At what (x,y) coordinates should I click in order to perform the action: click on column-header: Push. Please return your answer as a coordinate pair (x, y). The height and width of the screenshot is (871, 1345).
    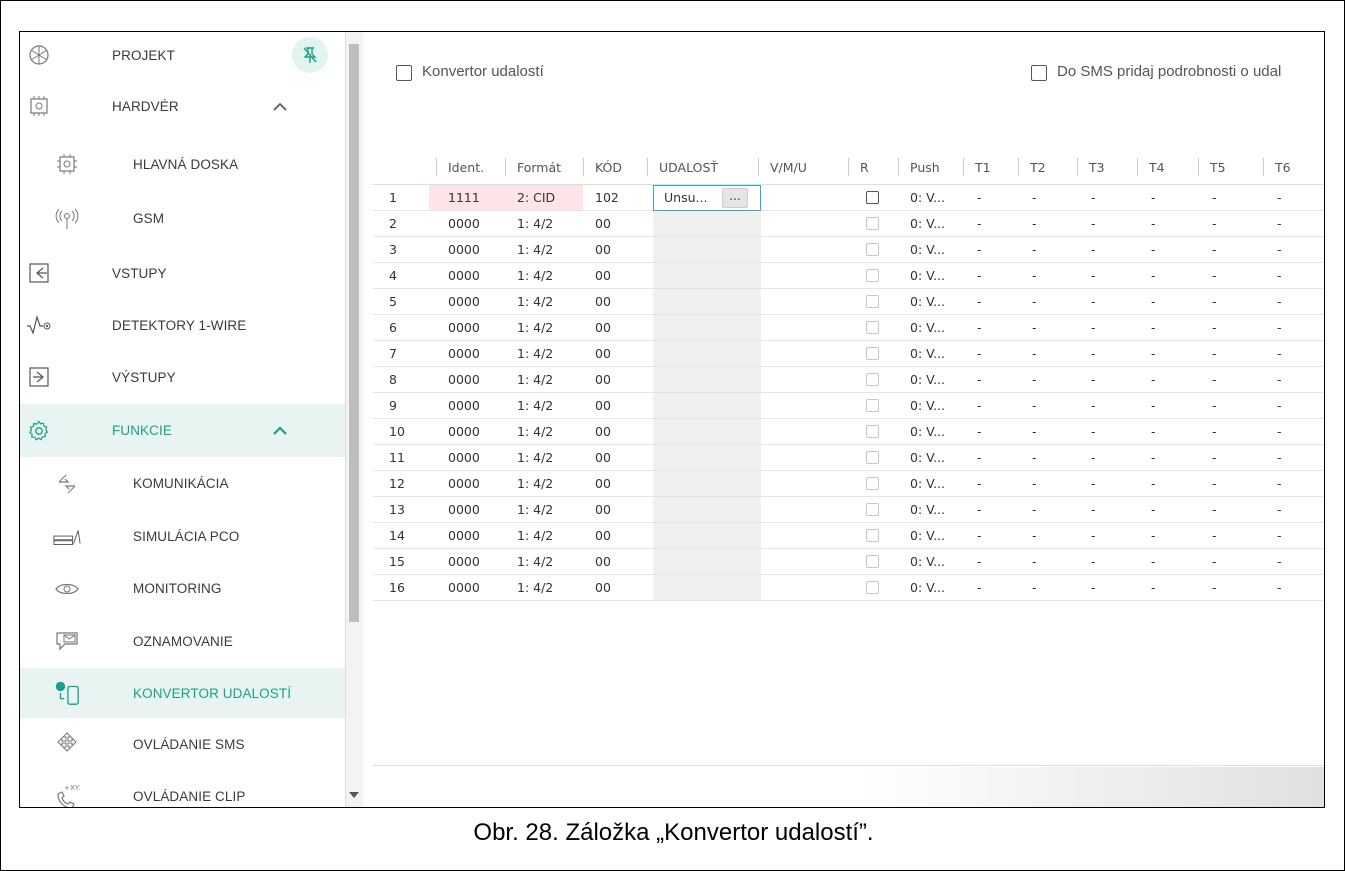
    Looking at the image, I should click on (919, 167).